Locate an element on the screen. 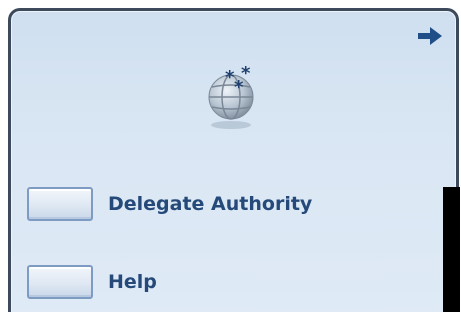  menu-item-label: Delegate Authority is located at coordinates (210, 204).